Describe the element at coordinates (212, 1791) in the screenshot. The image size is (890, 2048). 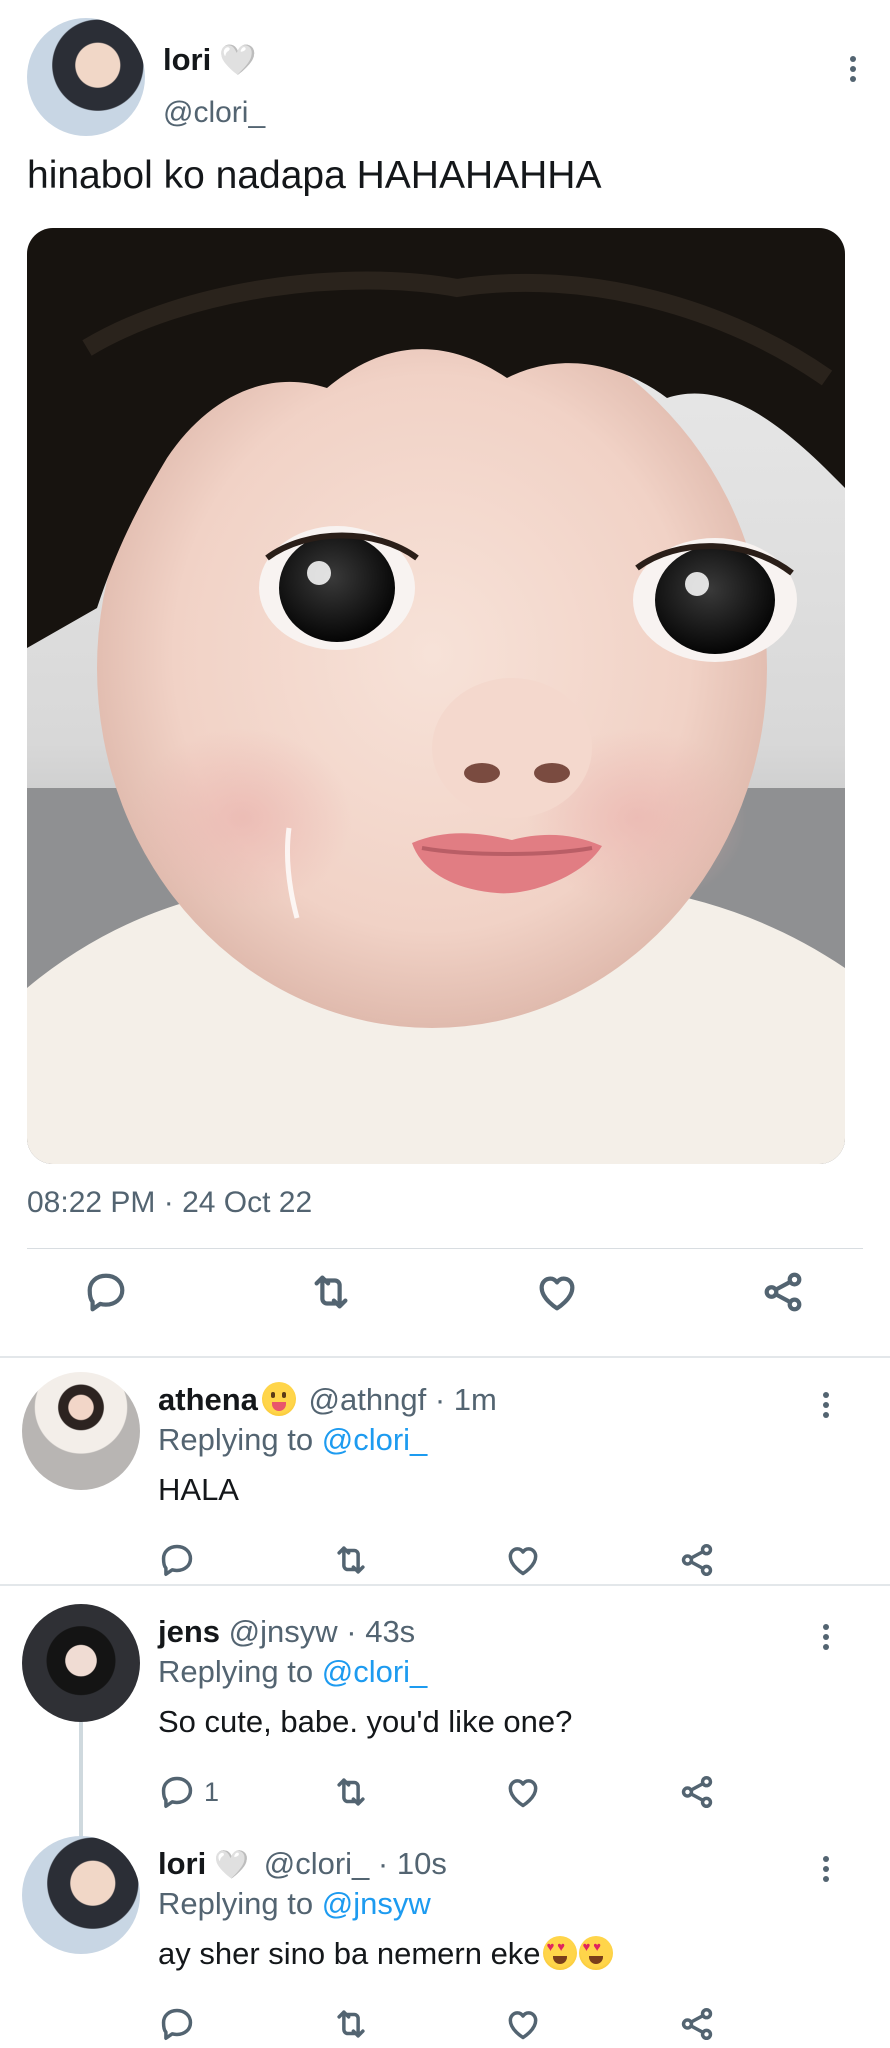
I see `reply-count: 1` at that location.